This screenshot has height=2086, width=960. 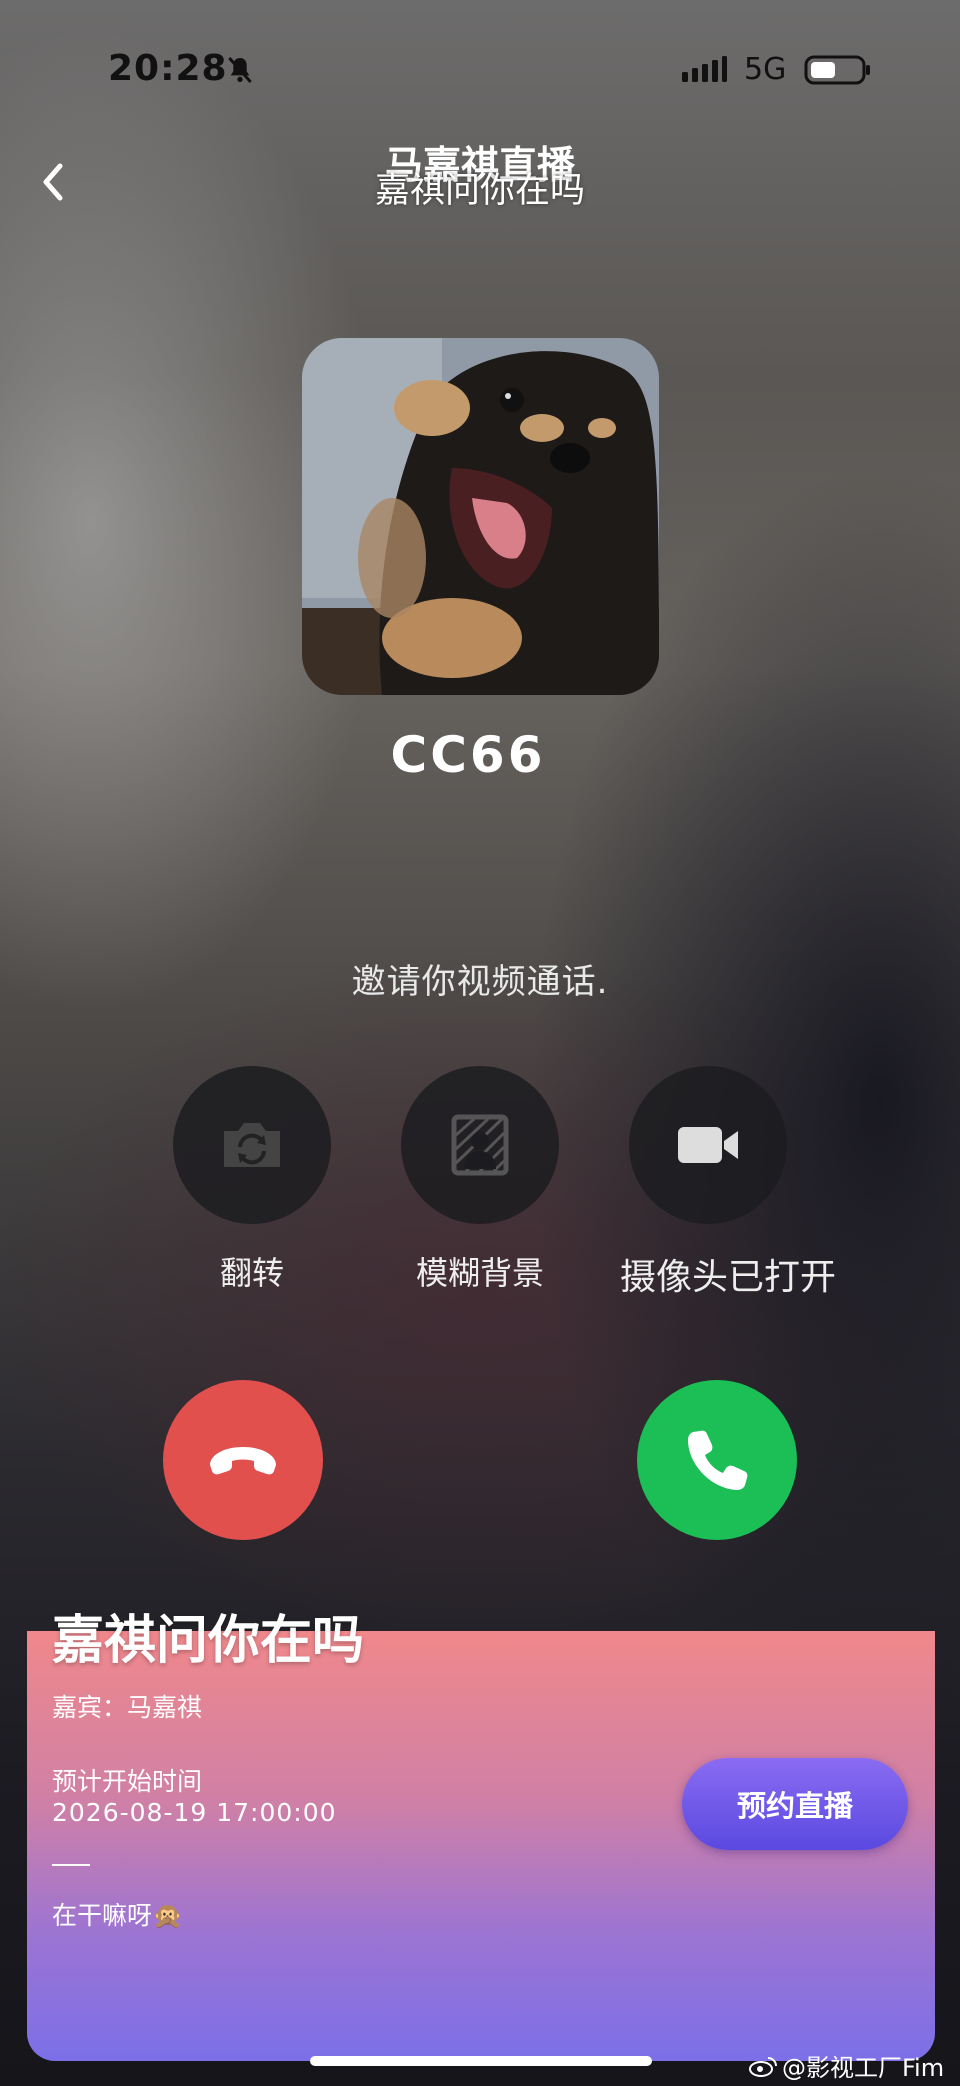 I want to click on video-camera-icon, so click(x=708, y=1145).